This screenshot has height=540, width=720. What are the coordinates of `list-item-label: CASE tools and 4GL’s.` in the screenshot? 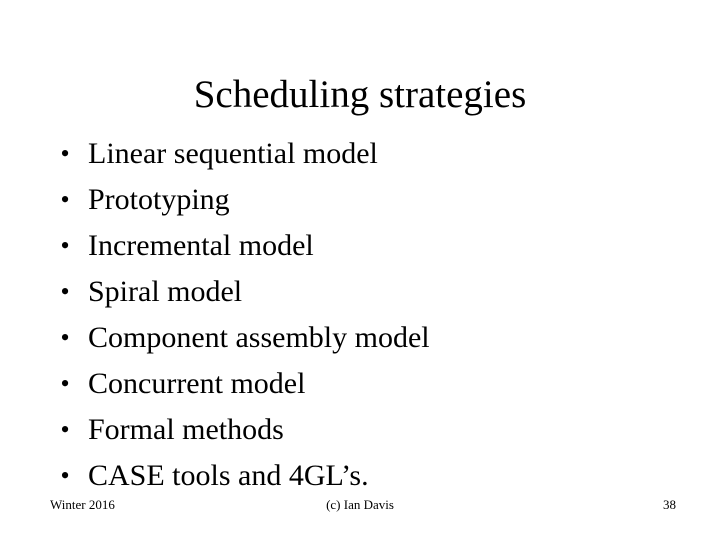 It's located at (228, 475).